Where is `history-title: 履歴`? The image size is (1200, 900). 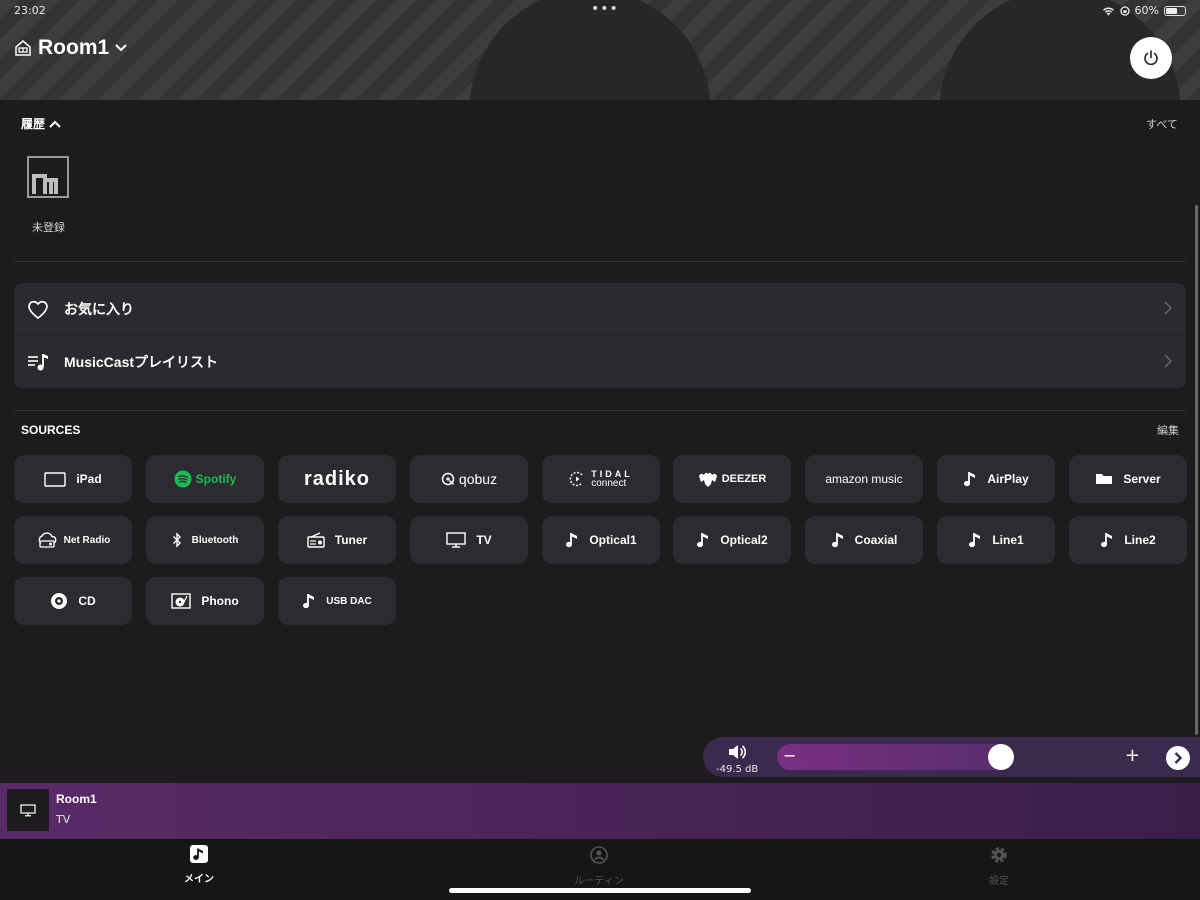 history-title: 履歴 is located at coordinates (33, 124).